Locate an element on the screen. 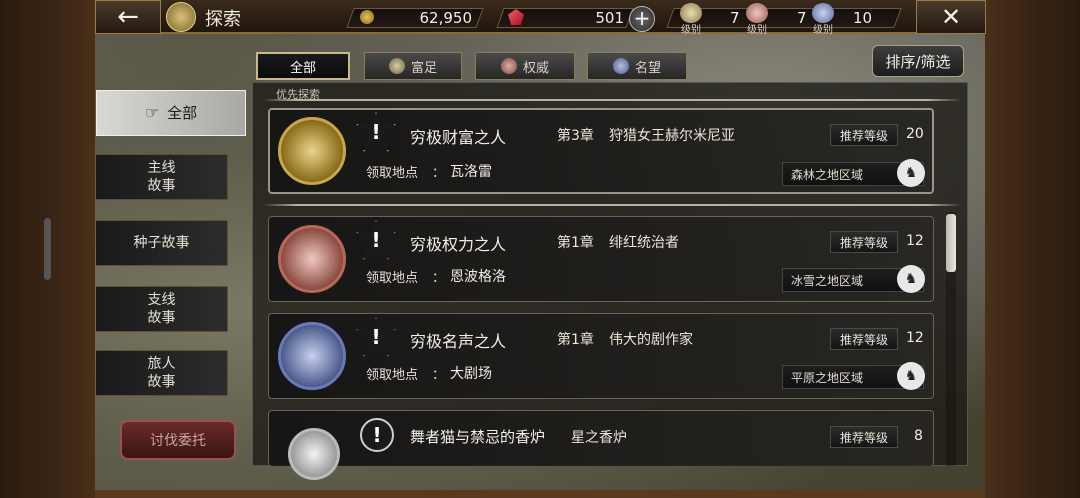 This screenshot has height=498, width=1080. bottom-wood-frame is located at coordinates (540, 494).